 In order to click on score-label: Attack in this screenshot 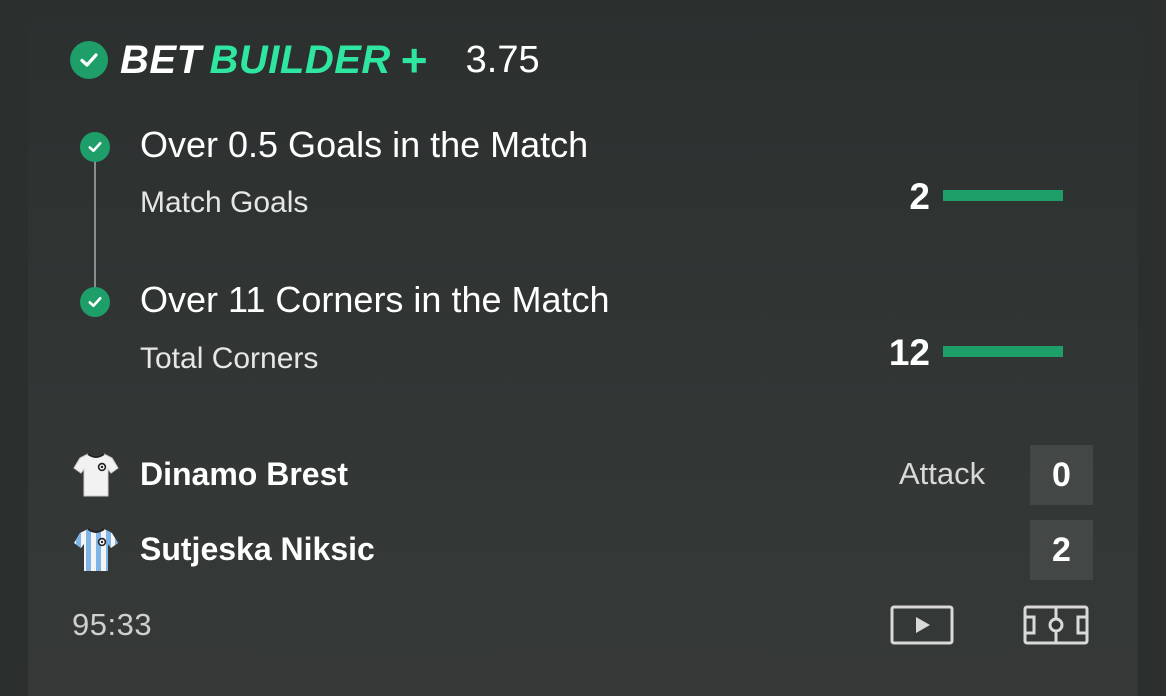, I will do `click(942, 473)`.